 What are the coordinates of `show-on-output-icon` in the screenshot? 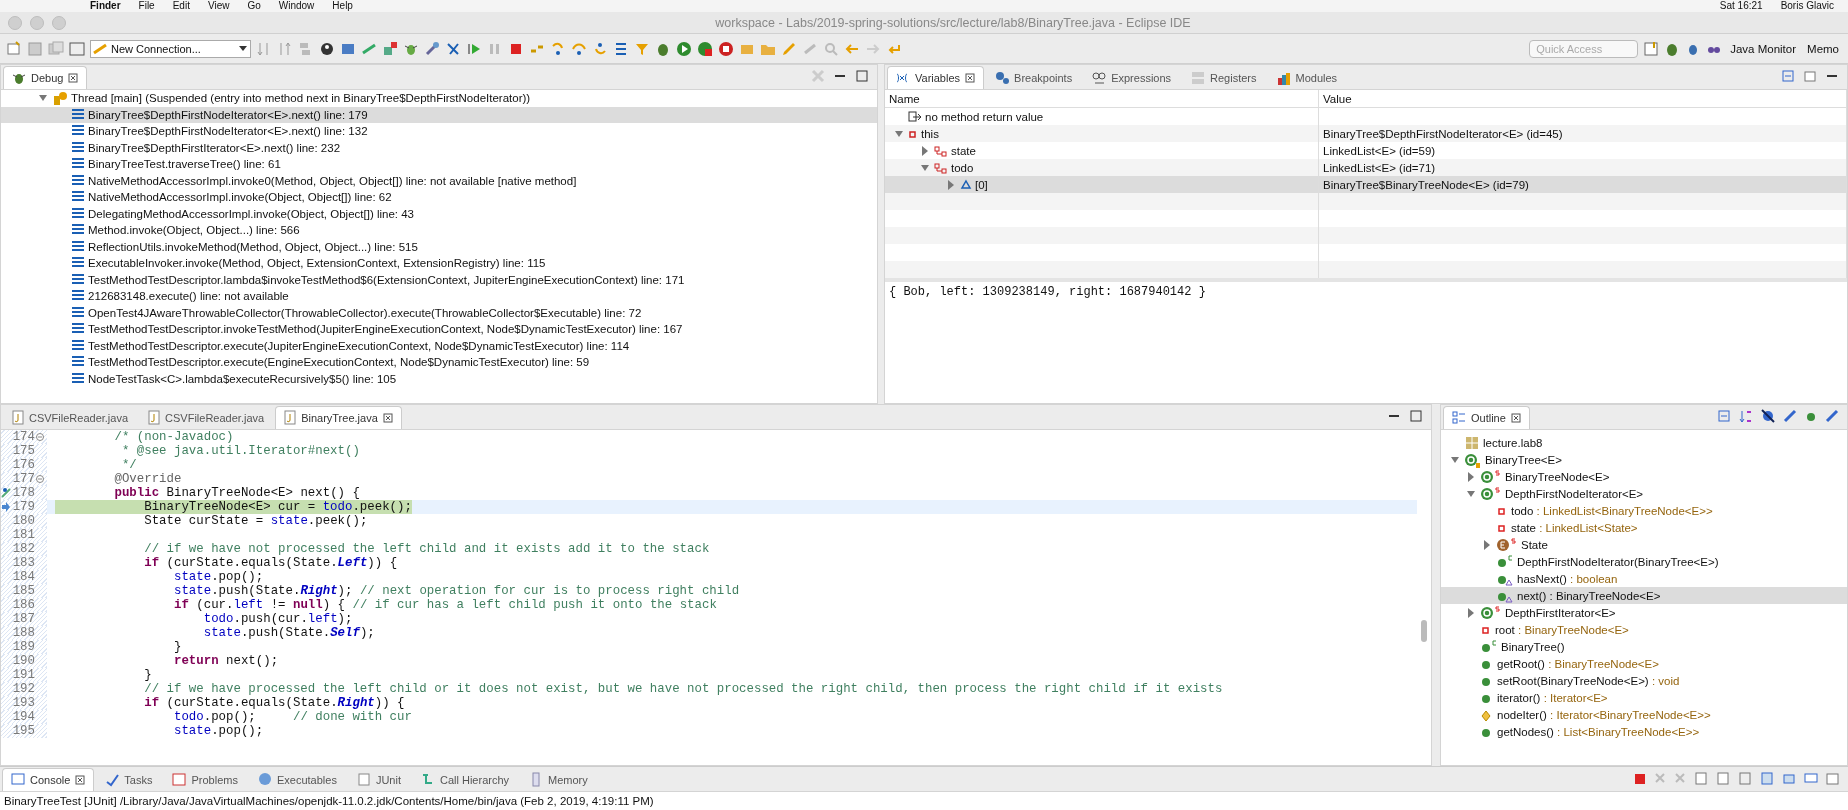 It's located at (1767, 779).